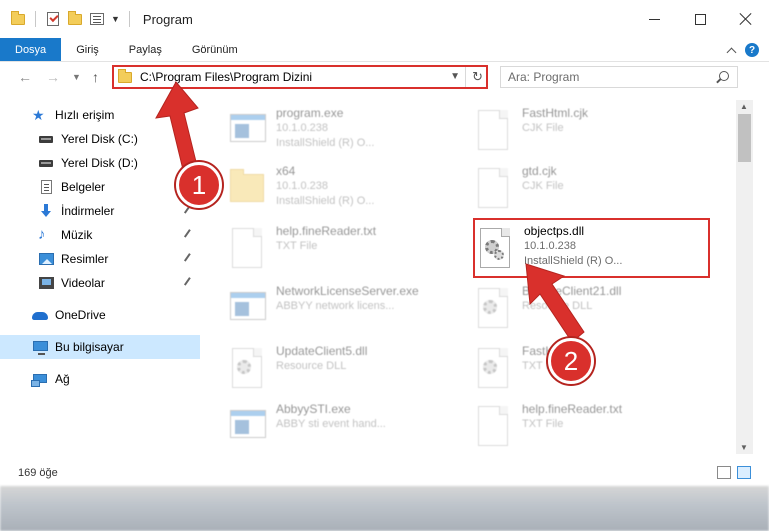  I want to click on vertical-scrollbar: ▲ ▼, so click(744, 277).